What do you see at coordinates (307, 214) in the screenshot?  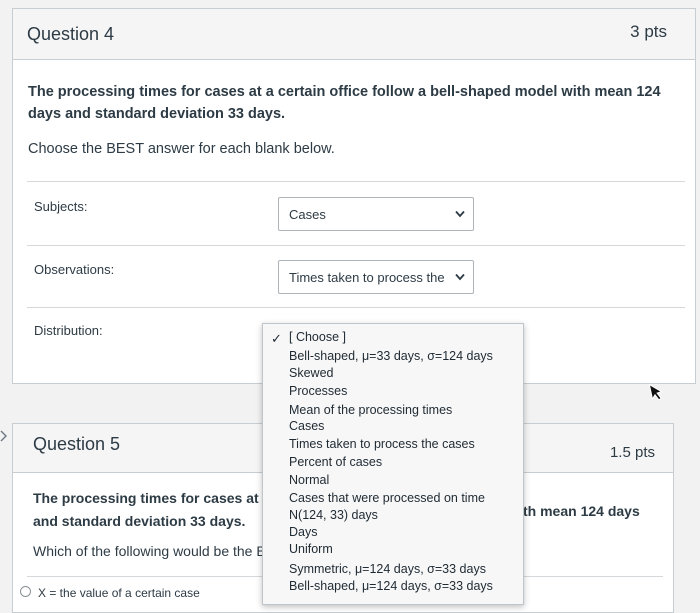 I see `subjects-select-value: Cases` at bounding box center [307, 214].